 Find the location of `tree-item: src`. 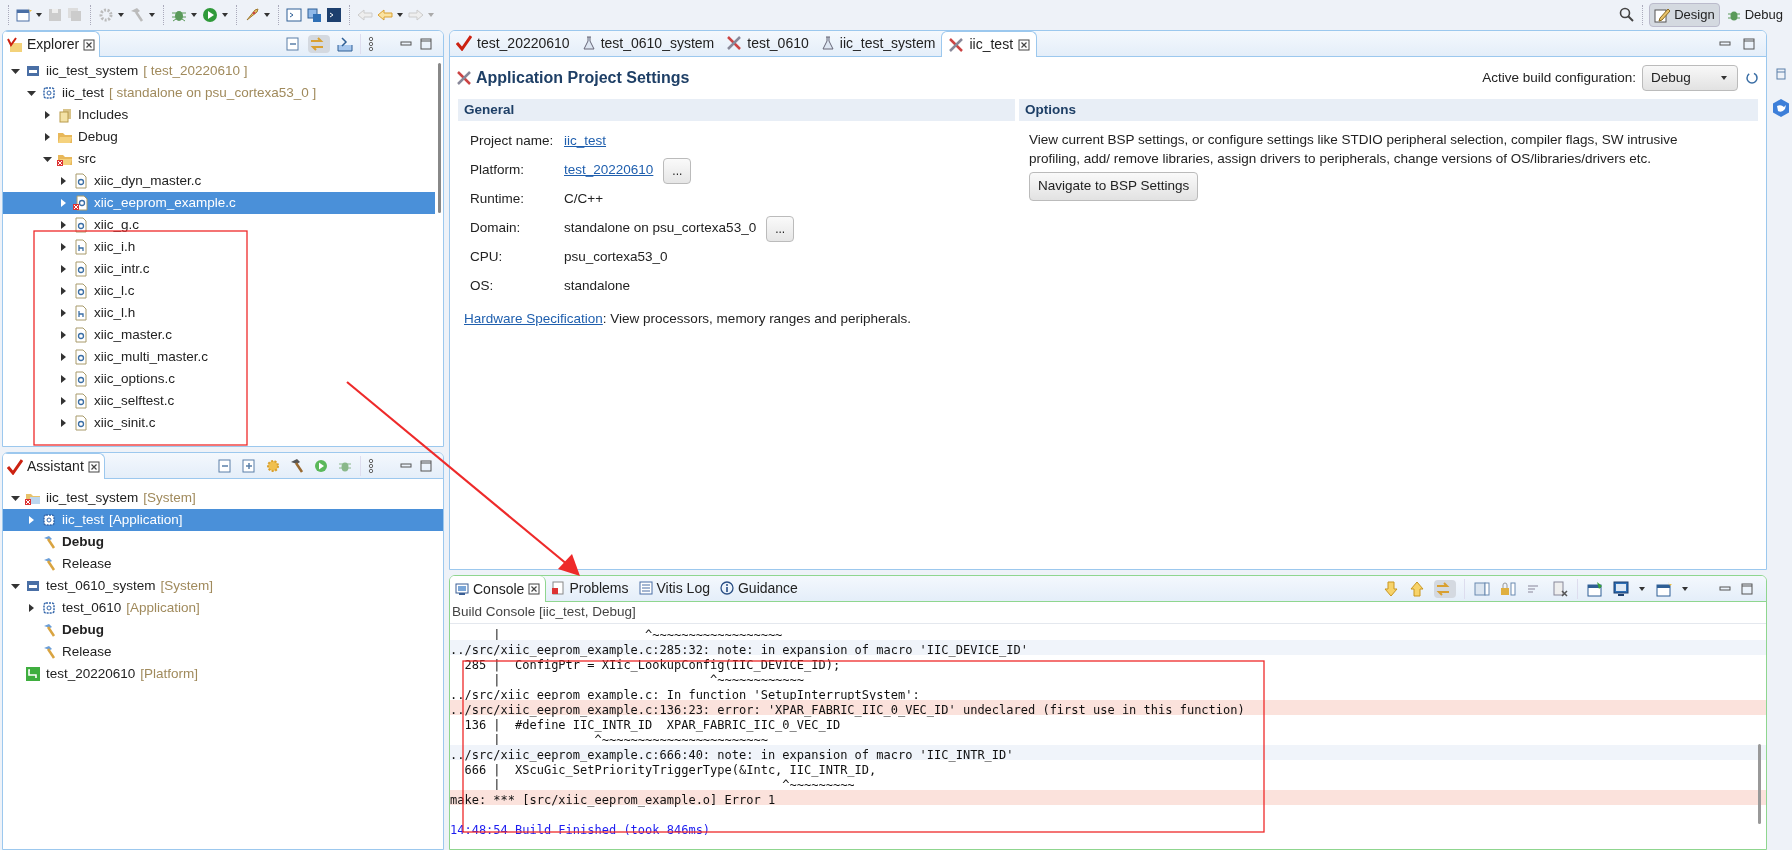

tree-item: src is located at coordinates (219, 159).